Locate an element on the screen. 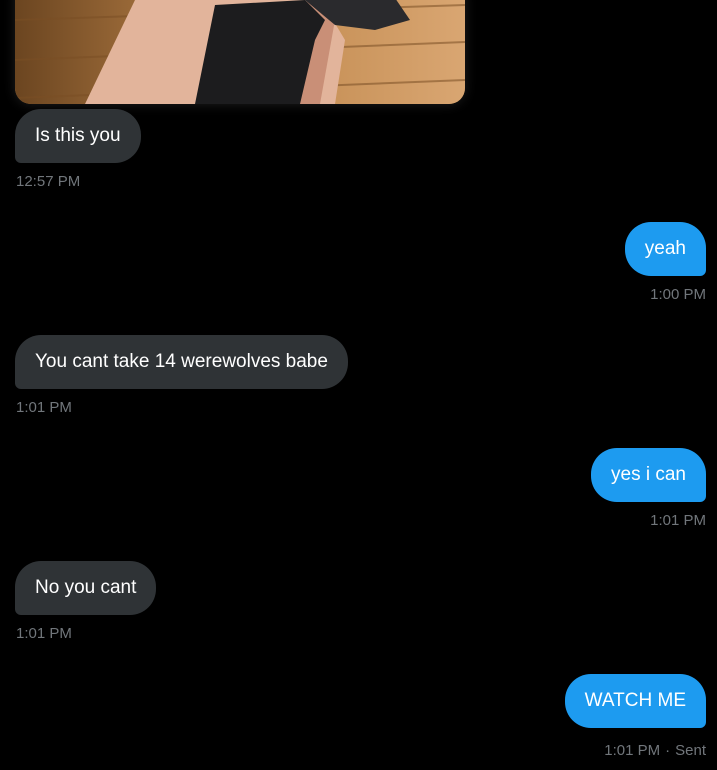 This screenshot has height=770, width=717. message-text: Is this you is located at coordinates (78, 135).